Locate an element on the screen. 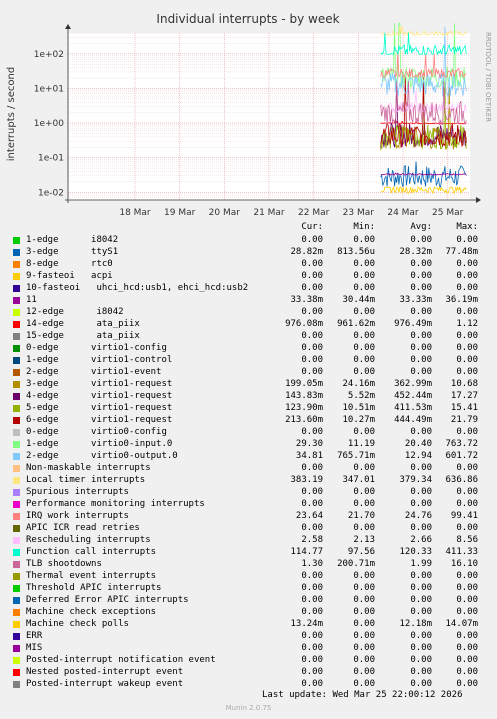 Image resolution: width=497 pixels, height=719 pixels. legend-label: 6-edge virtio1-request is located at coordinates (99, 420).